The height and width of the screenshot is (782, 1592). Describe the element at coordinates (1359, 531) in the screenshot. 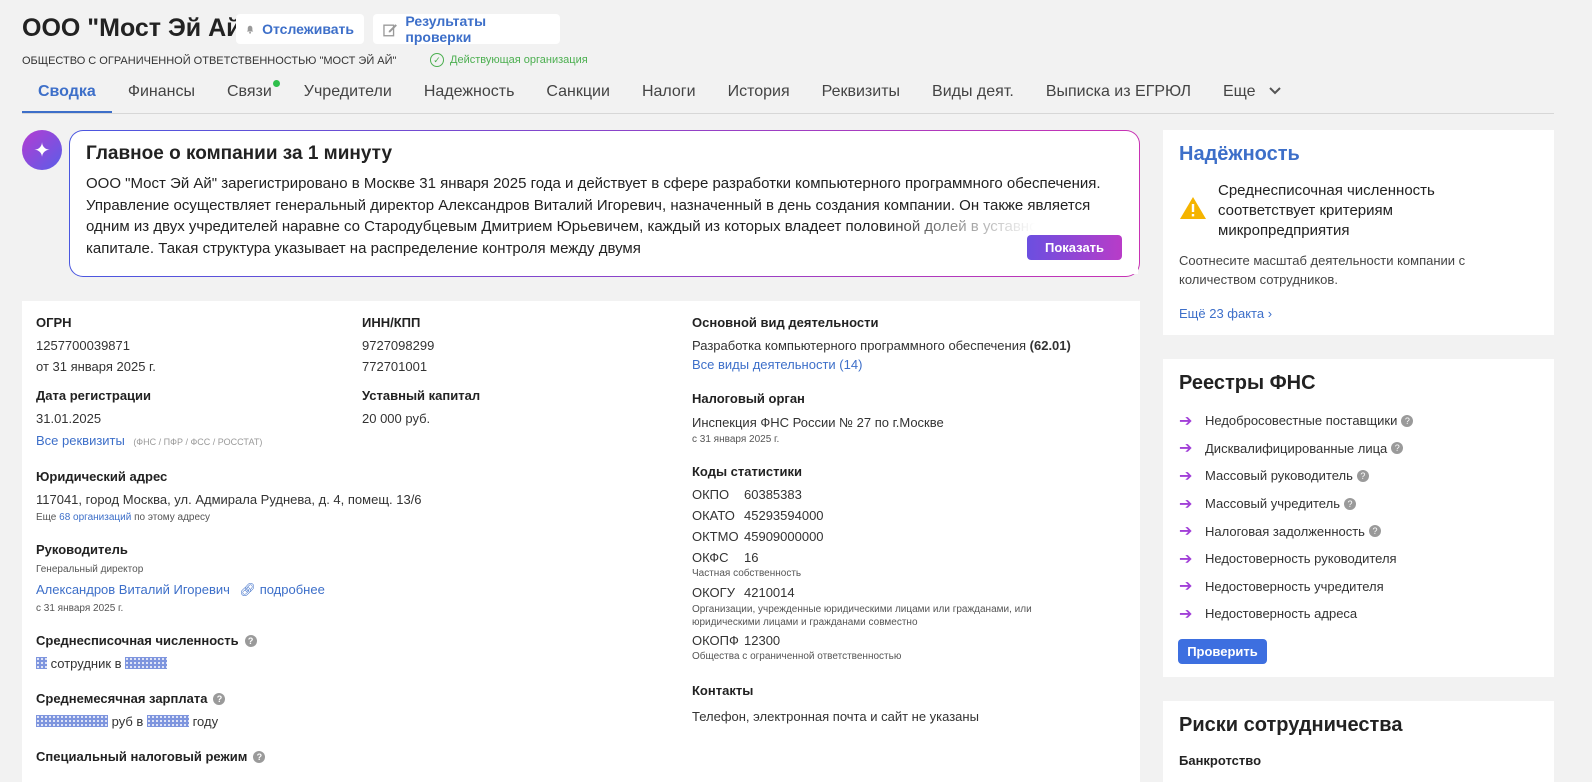

I see `list-item: ➔ Налоговая задолженность?` at that location.